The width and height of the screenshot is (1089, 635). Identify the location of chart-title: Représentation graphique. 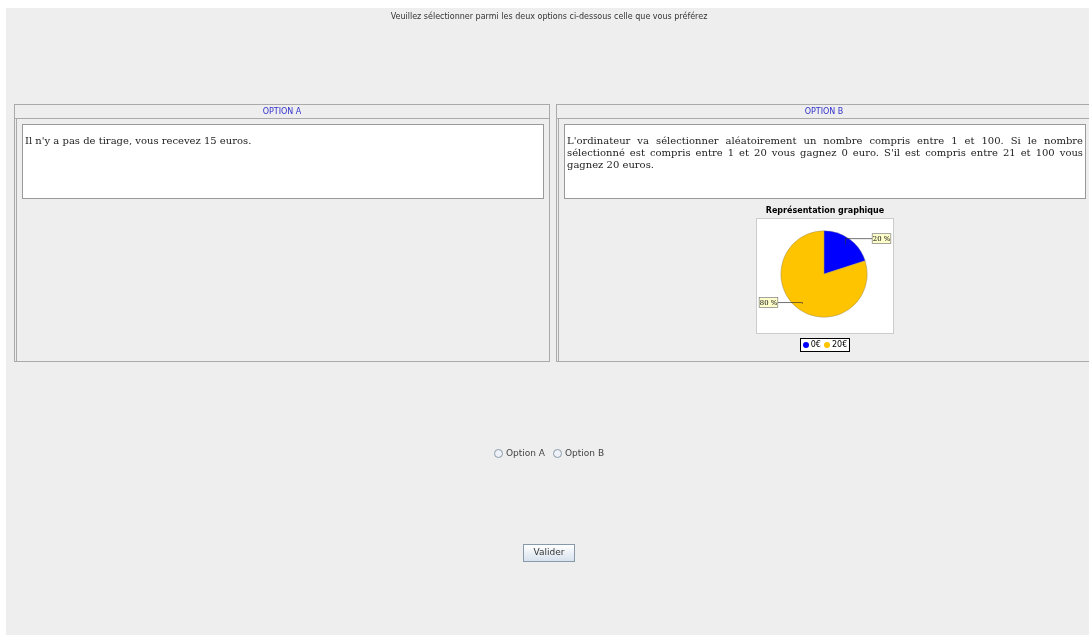
(825, 211).